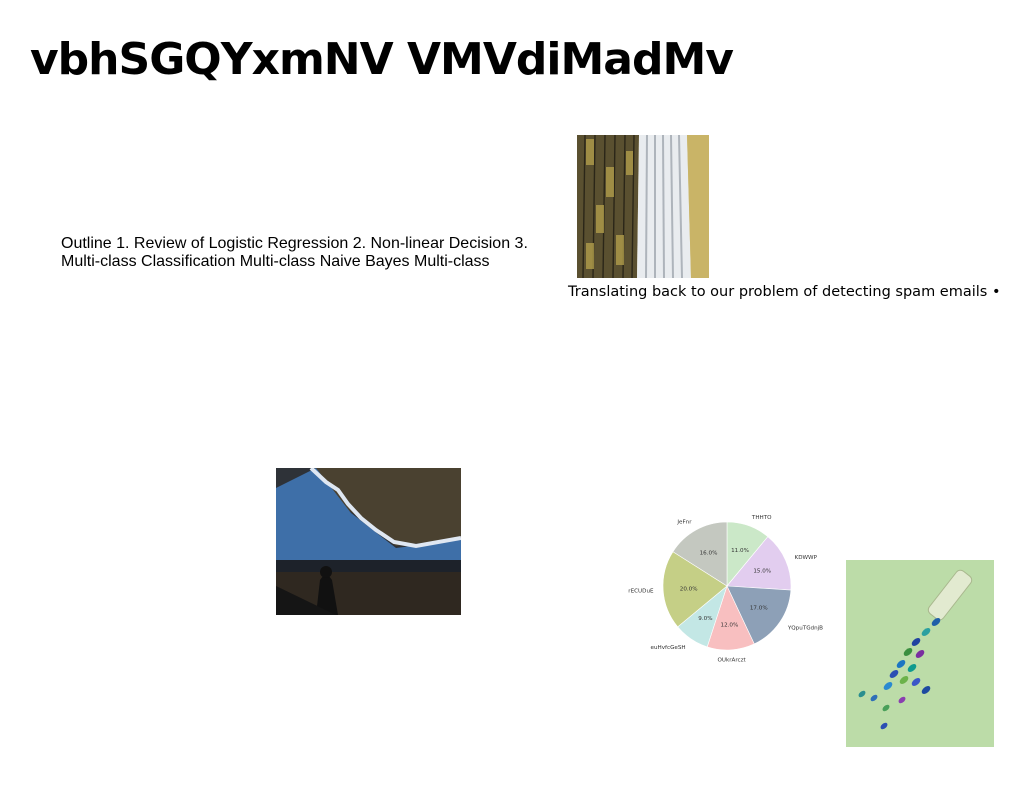 This screenshot has height=788, width=1024. I want to click on pie-percent-label: 12.0%, so click(730, 625).